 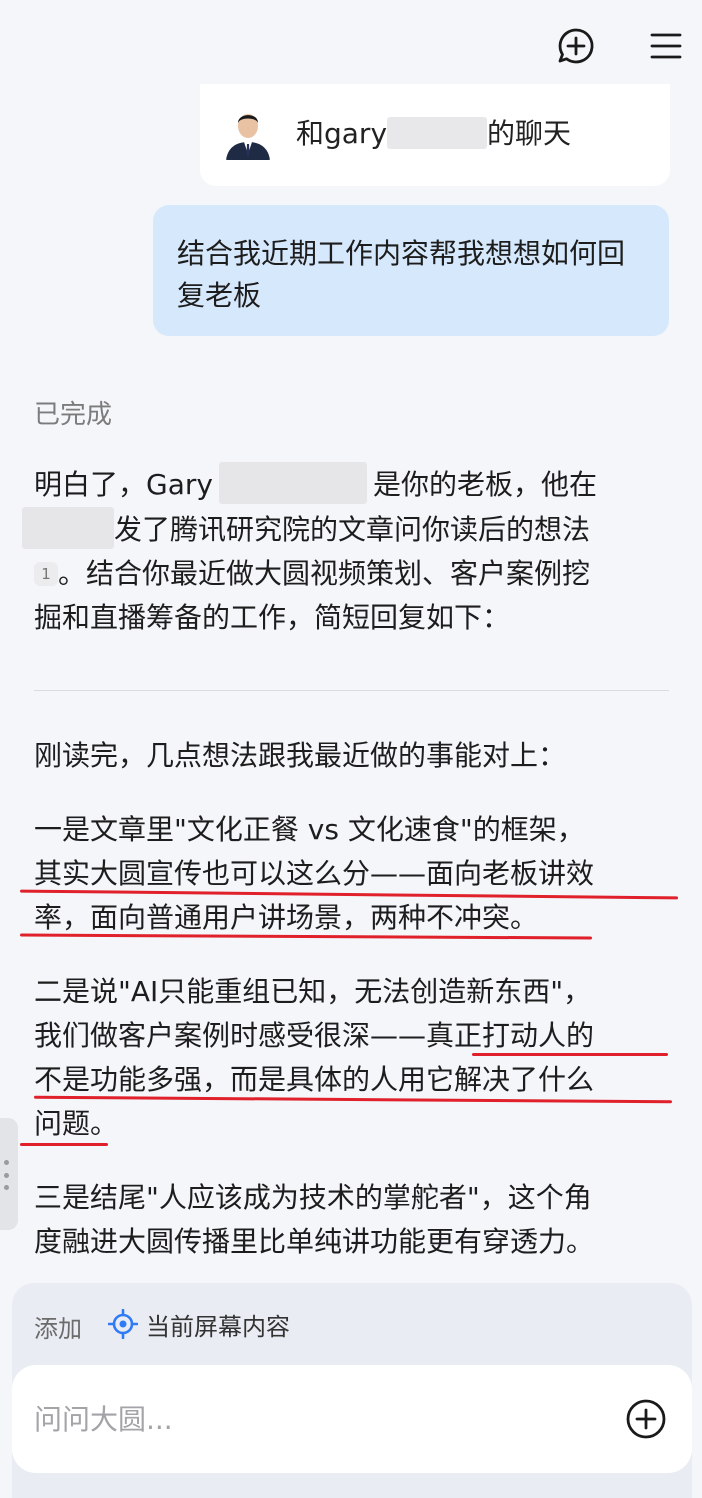 What do you see at coordinates (351, 690) in the screenshot?
I see `divider` at bounding box center [351, 690].